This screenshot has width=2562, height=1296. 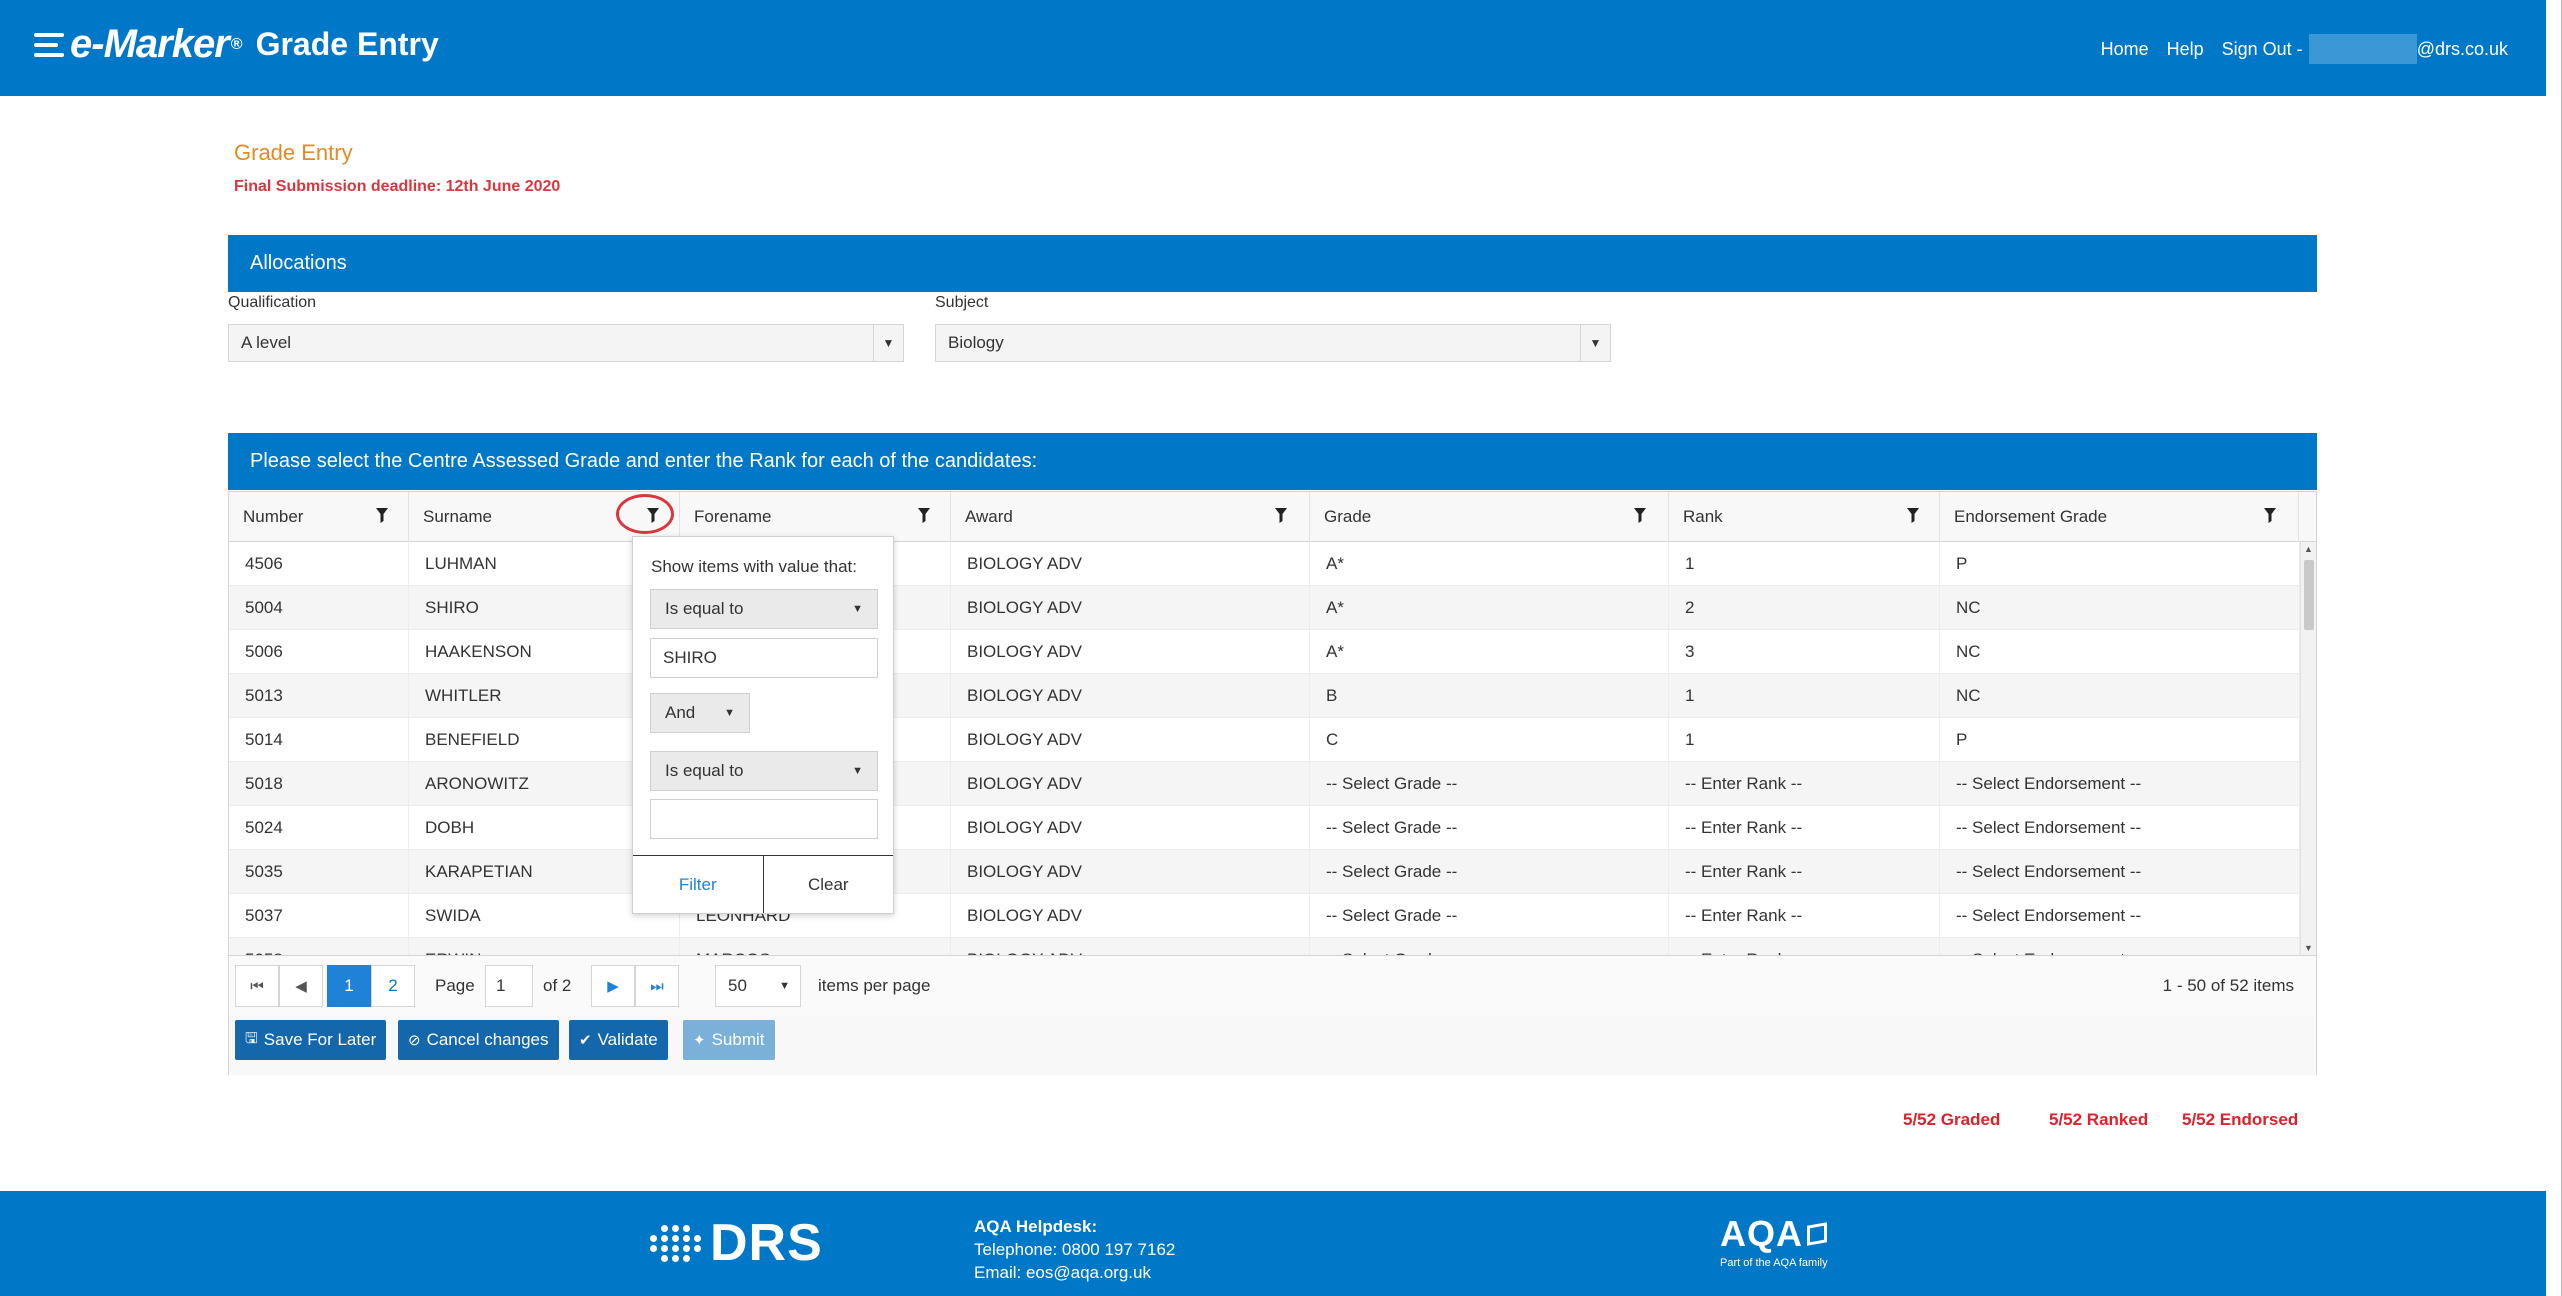 I want to click on page-size-select: 50 ▼, so click(x=758, y=986).